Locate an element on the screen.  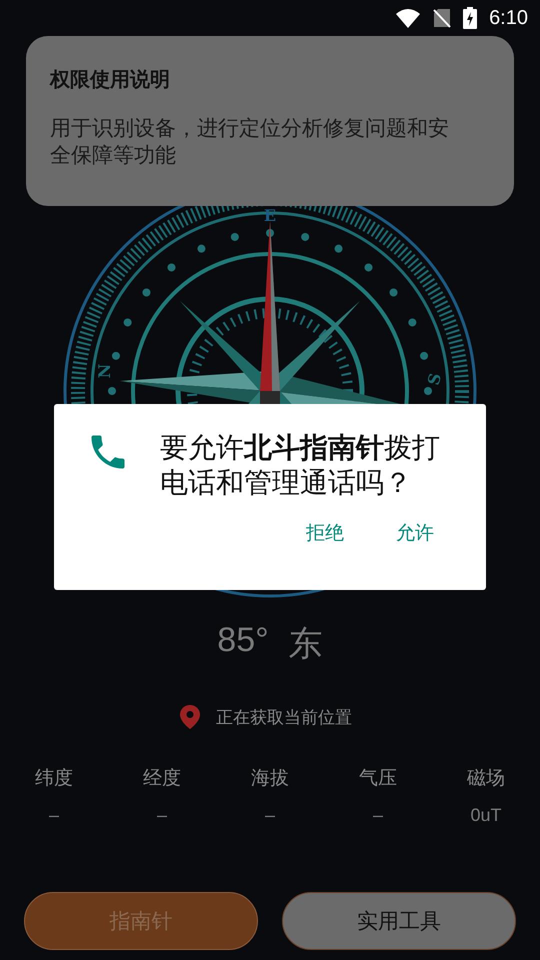
clock-time: 6:10 is located at coordinates (508, 18).